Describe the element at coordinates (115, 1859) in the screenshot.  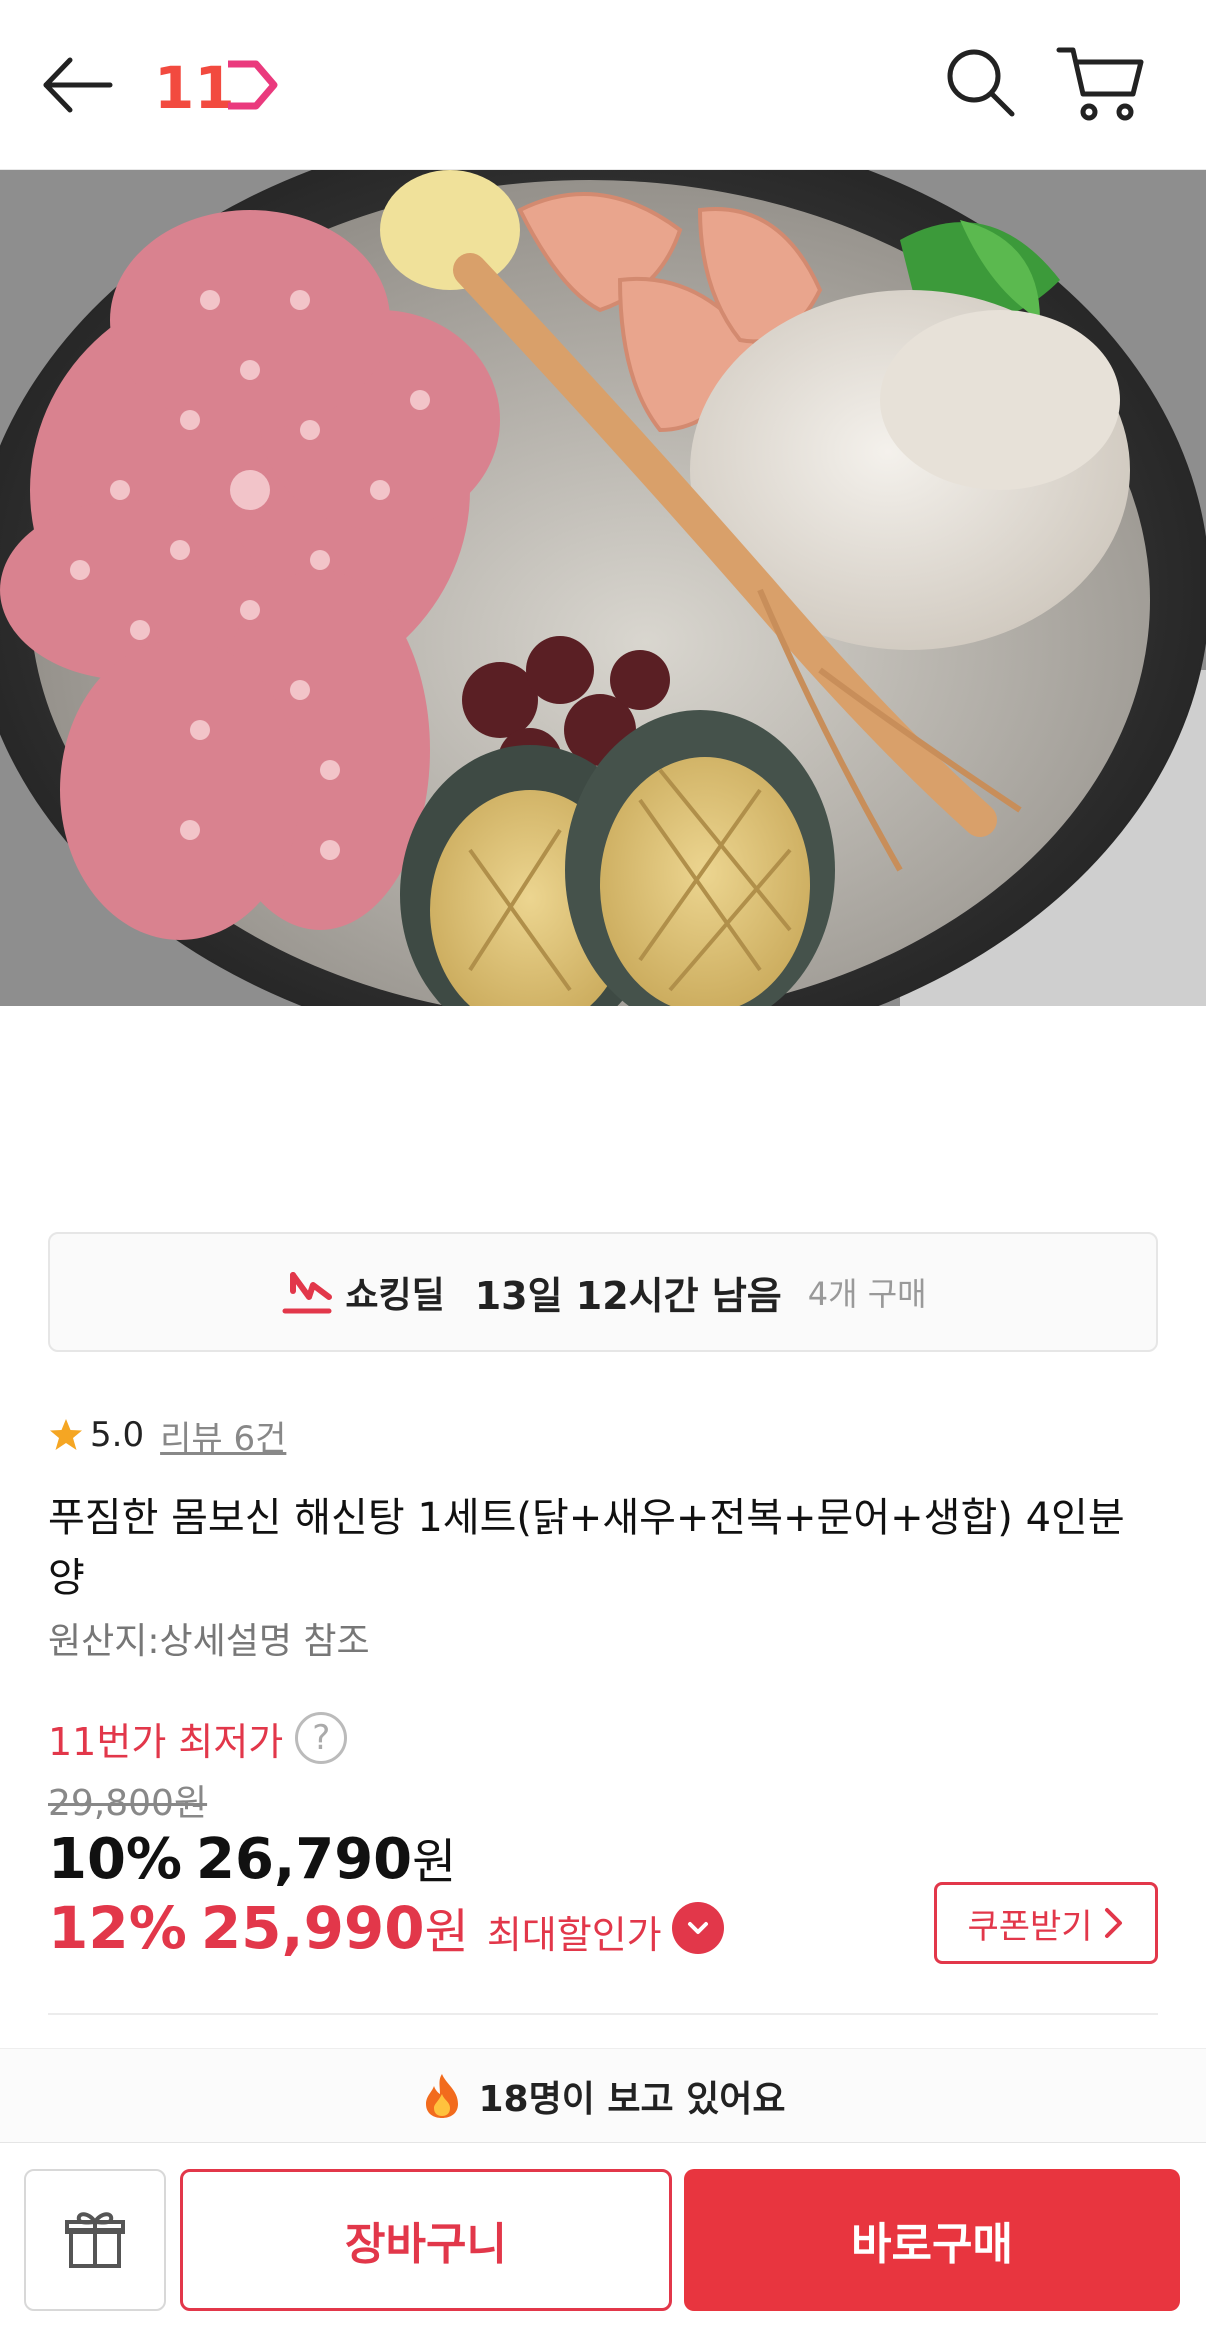
I see `discount-percent: 10%` at that location.